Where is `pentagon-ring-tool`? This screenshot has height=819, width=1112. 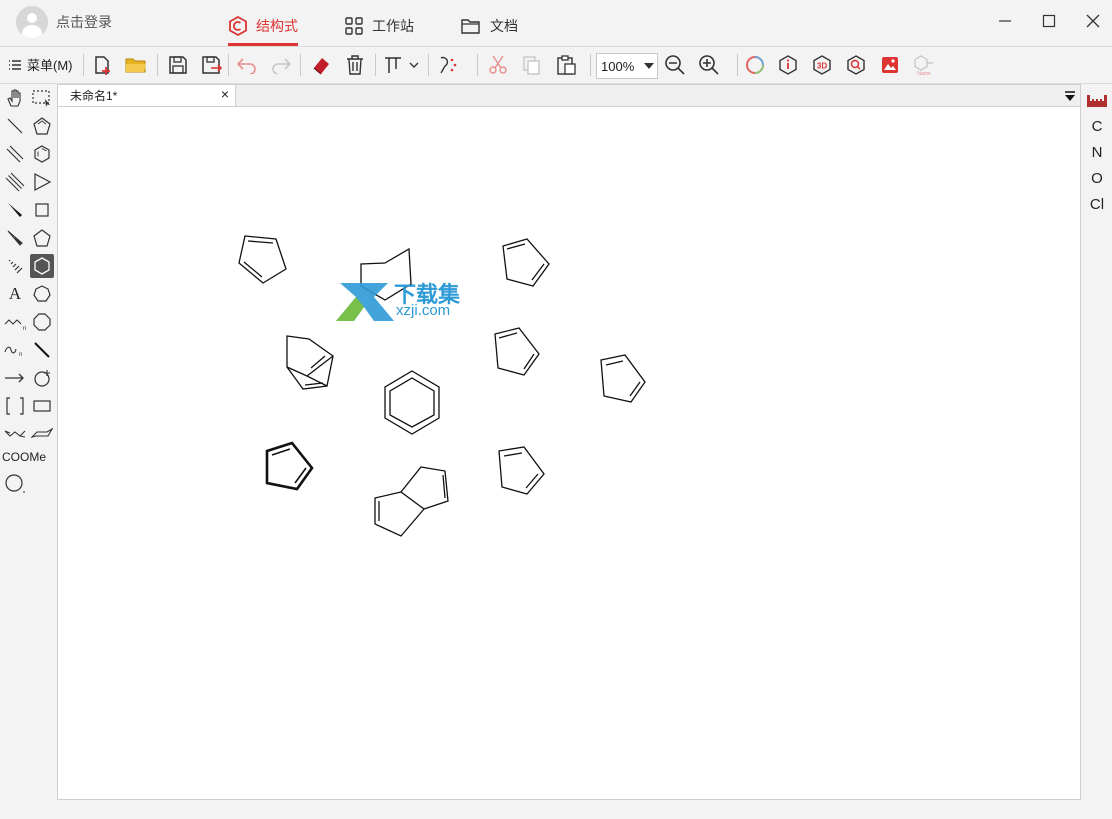
pentagon-ring-tool is located at coordinates (42, 238).